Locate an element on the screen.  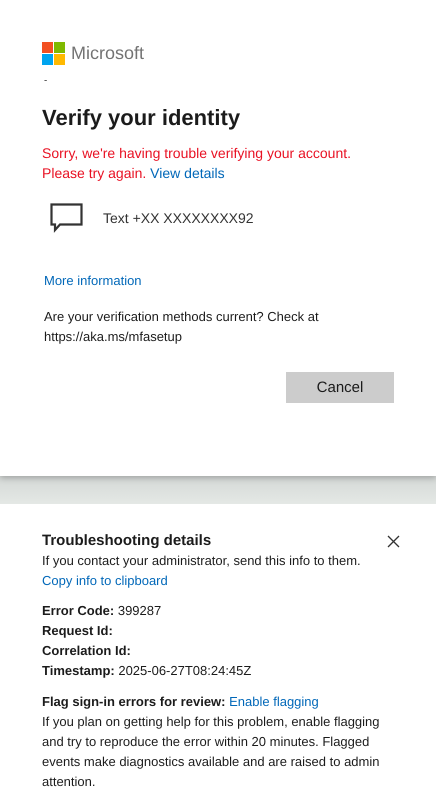
detail-field: Correlation Id: is located at coordinates (221, 651).